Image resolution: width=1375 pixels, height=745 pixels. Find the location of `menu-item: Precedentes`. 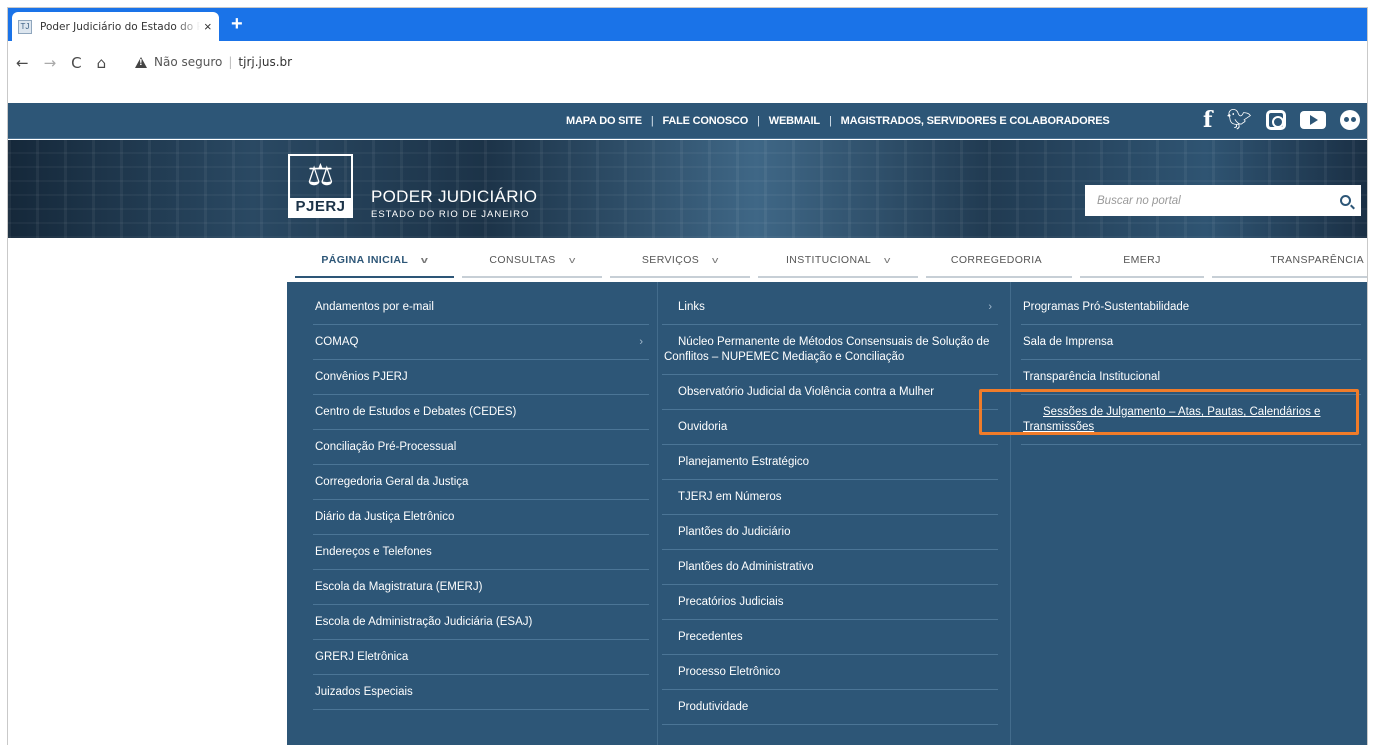

menu-item: Precedentes is located at coordinates (830, 637).